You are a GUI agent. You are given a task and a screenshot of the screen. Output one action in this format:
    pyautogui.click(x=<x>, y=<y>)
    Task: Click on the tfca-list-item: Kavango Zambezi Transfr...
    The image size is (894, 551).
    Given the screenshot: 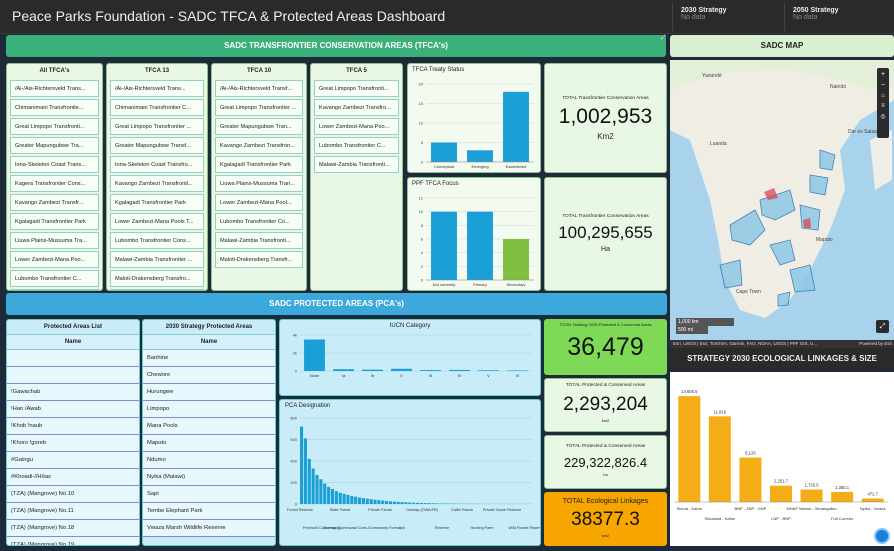 What is the action you would take?
    pyautogui.click(x=54, y=202)
    